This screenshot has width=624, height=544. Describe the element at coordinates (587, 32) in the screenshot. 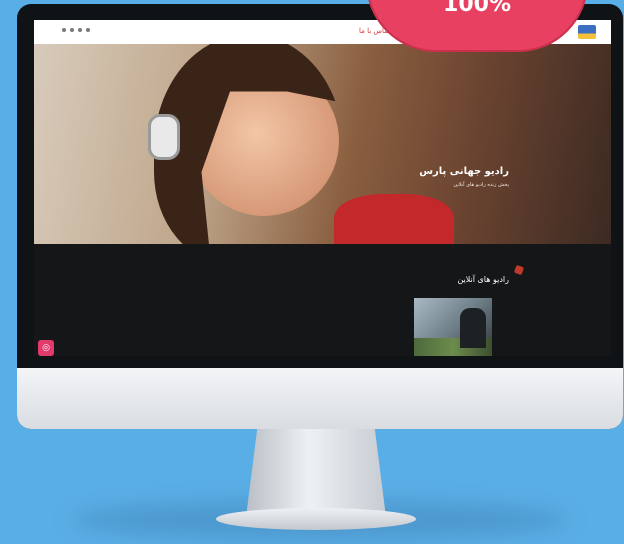

I see `site-logo` at that location.